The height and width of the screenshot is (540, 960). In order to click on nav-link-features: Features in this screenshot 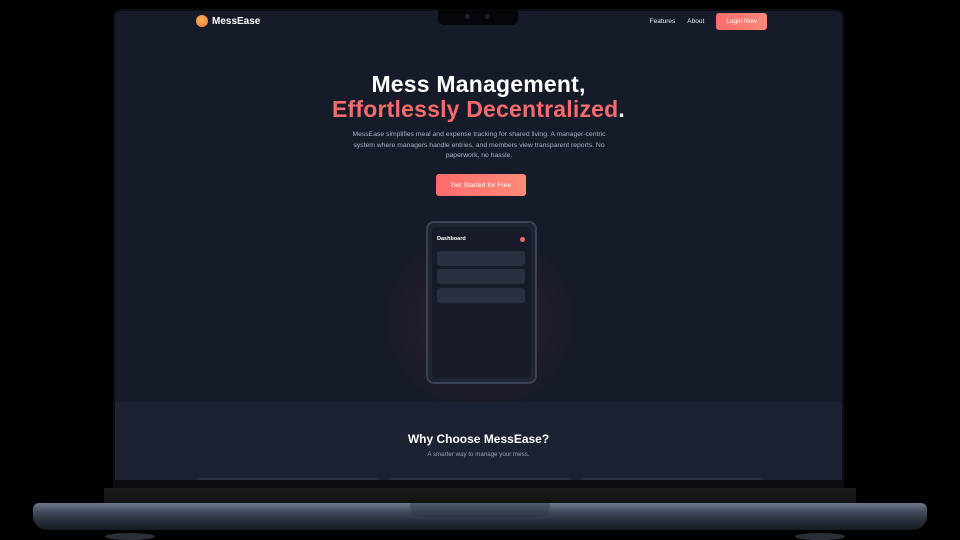, I will do `click(663, 21)`.